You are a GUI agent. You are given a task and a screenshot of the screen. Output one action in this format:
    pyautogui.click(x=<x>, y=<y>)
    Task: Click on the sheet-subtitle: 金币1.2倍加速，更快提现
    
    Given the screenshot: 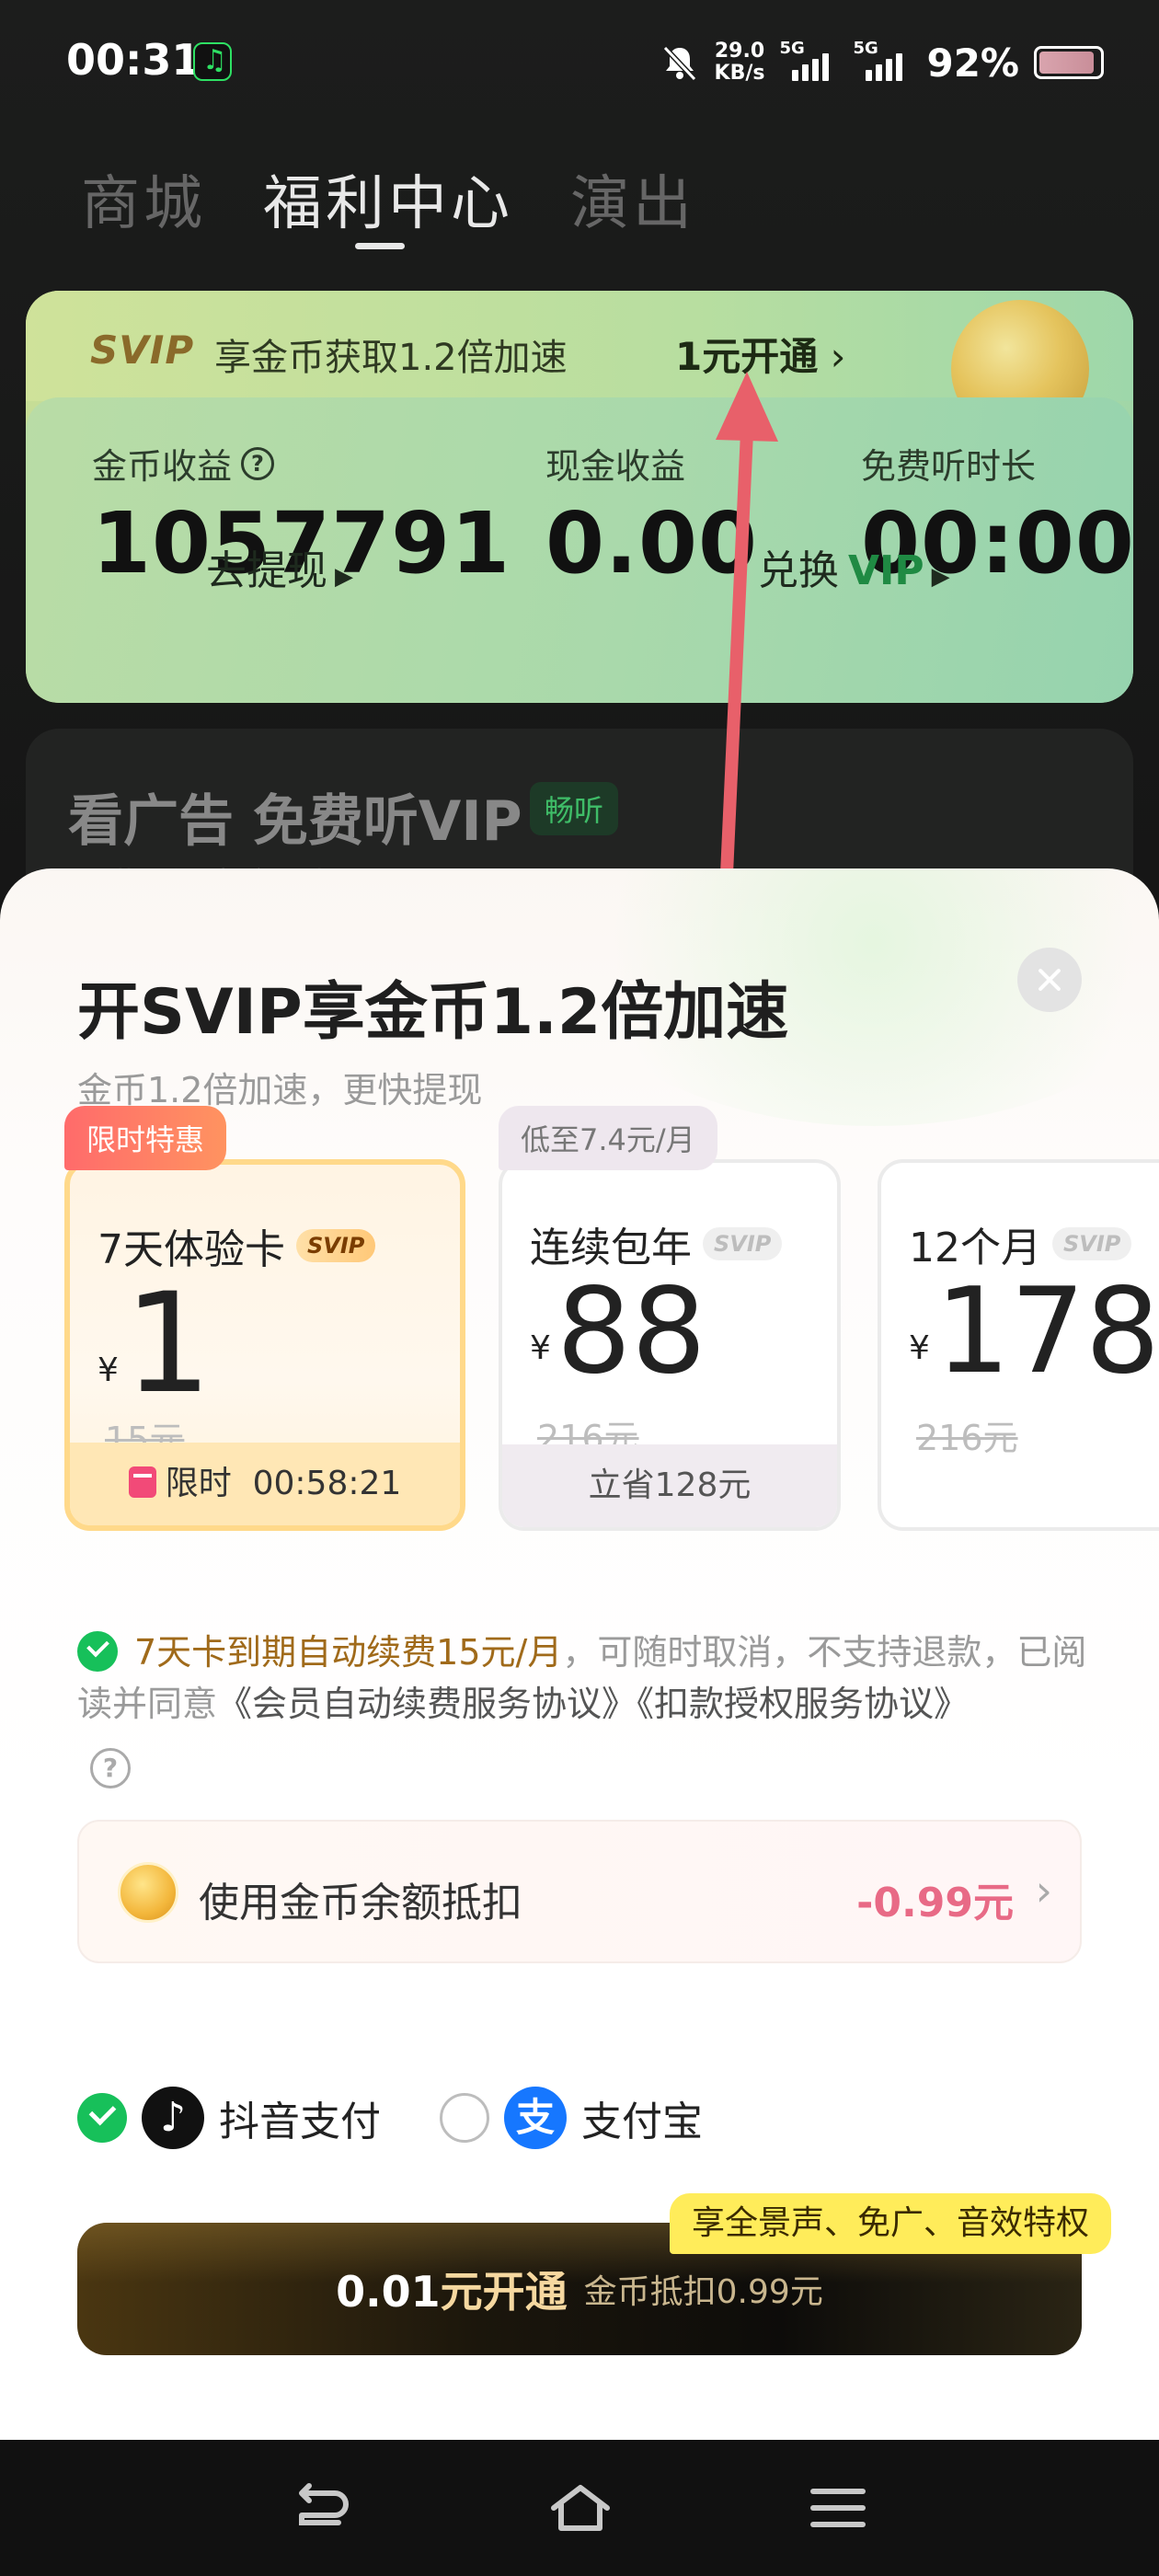 What is the action you would take?
    pyautogui.click(x=280, y=1090)
    